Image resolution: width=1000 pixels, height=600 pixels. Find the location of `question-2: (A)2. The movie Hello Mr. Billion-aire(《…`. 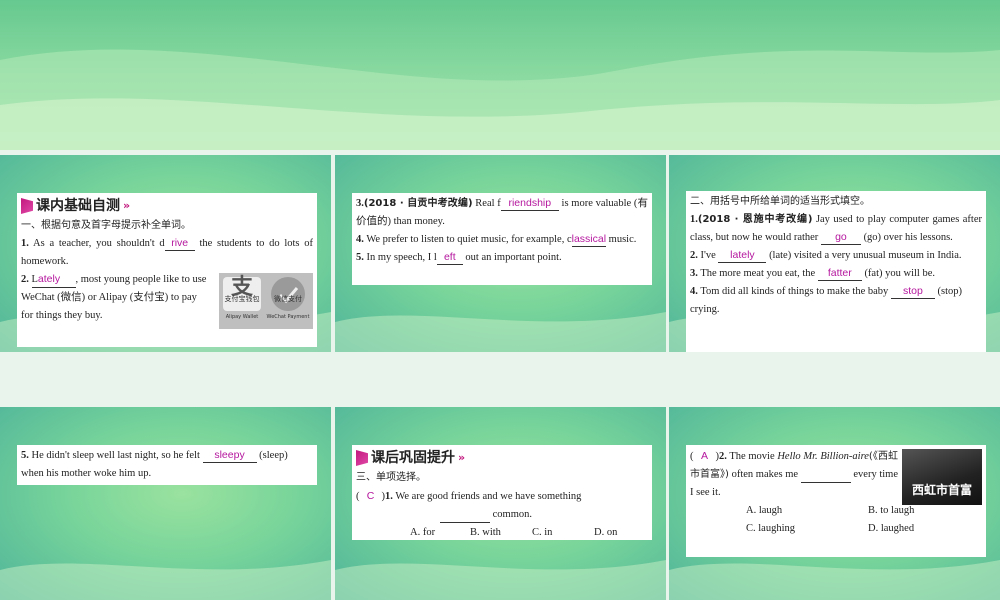

question-2: (A)2. The movie Hello Mr. Billion-aire(《… is located at coordinates (836, 476).